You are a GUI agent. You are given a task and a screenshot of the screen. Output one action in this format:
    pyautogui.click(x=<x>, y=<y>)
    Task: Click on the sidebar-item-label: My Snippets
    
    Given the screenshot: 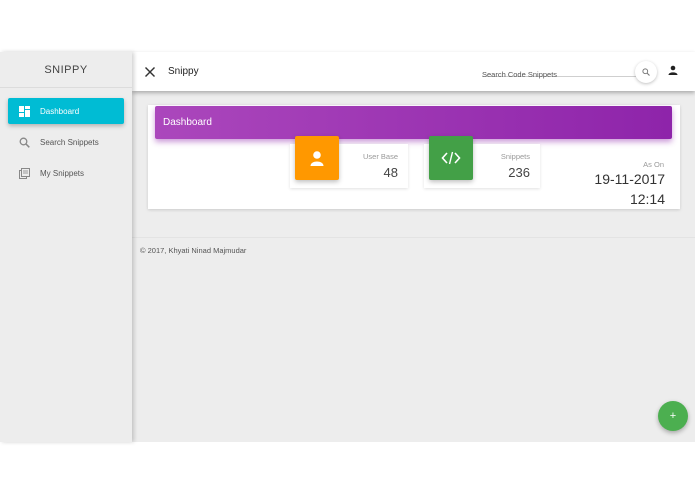 What is the action you would take?
    pyautogui.click(x=62, y=173)
    